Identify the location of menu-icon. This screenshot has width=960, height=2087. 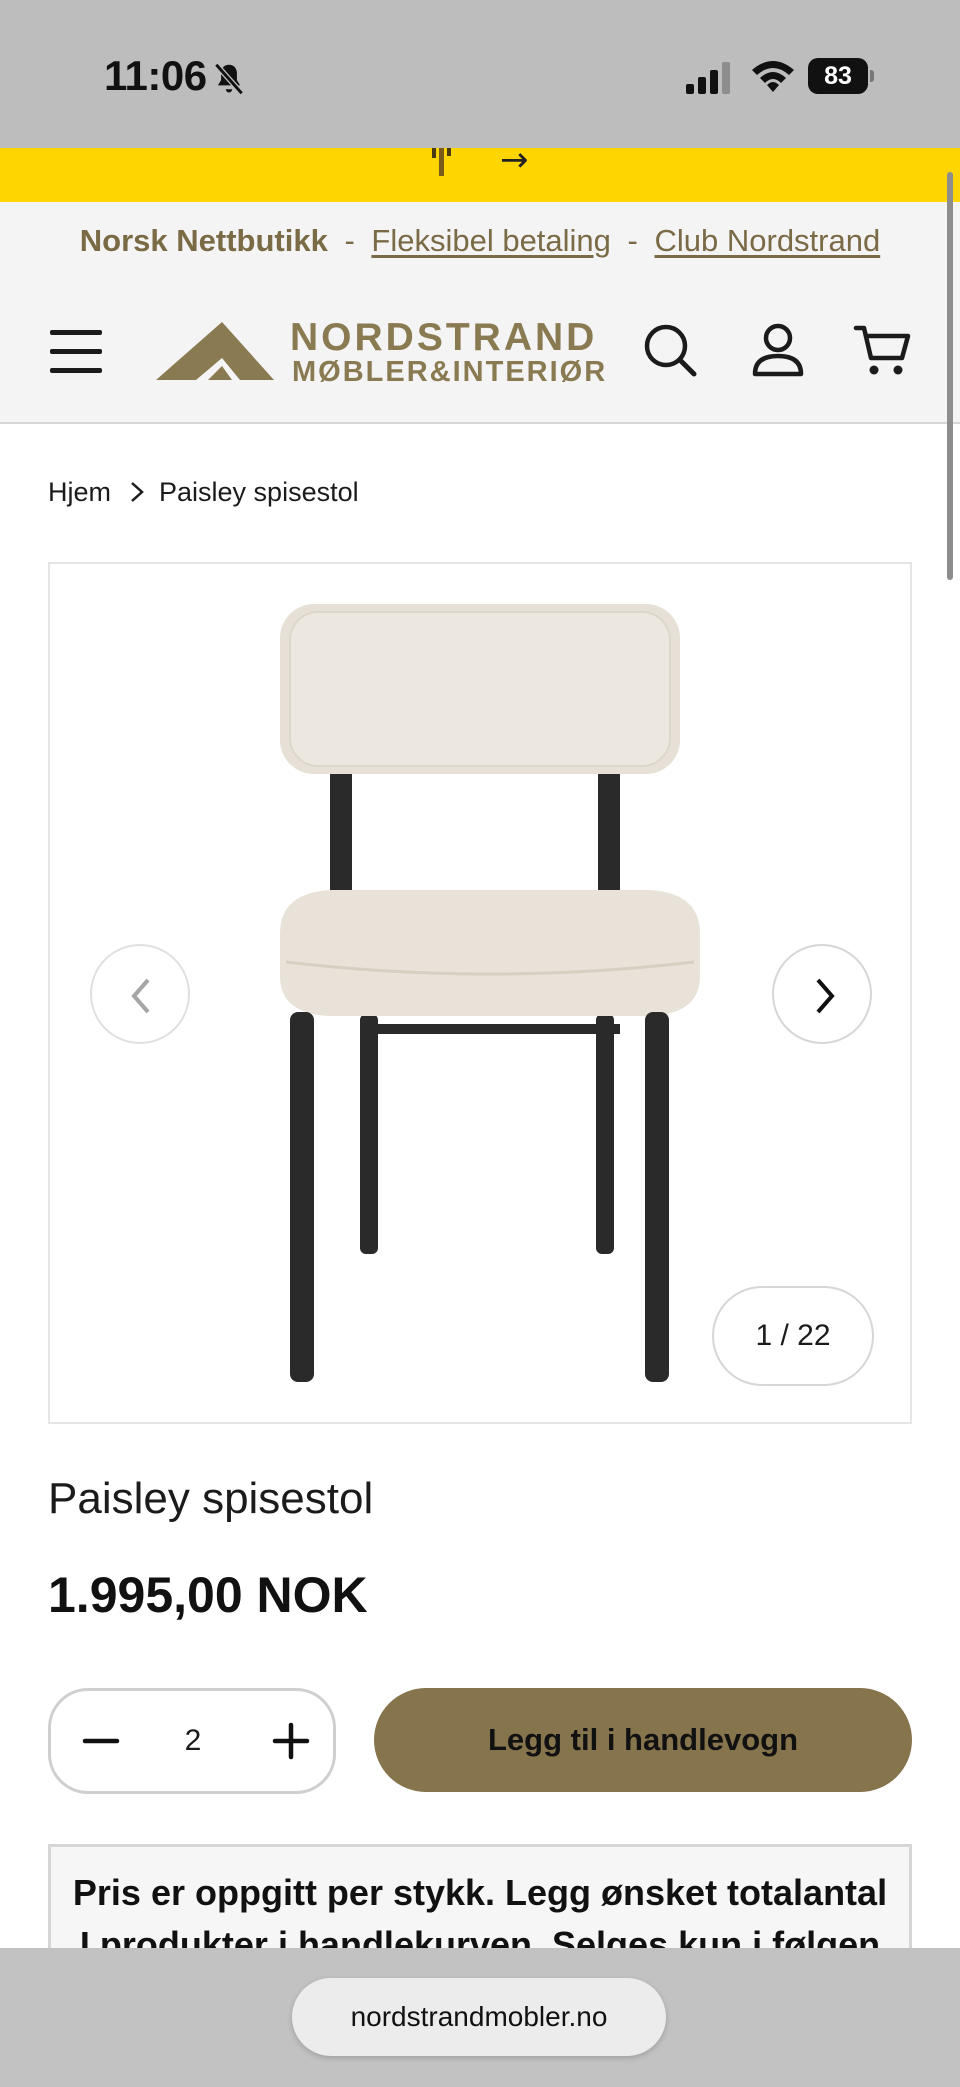
(76, 352).